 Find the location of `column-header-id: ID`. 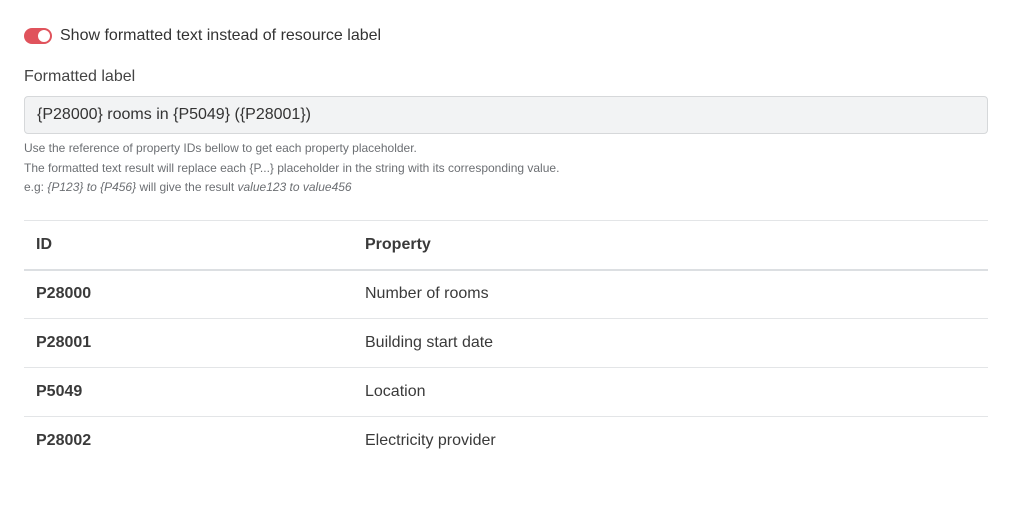

column-header-id: ID is located at coordinates (44, 244).